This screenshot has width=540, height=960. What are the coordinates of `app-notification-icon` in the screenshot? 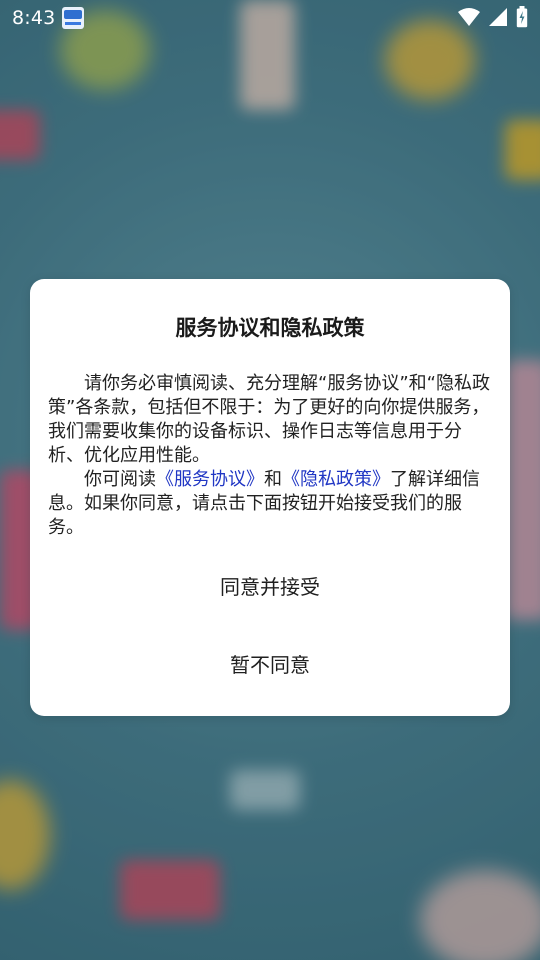 It's located at (73, 18).